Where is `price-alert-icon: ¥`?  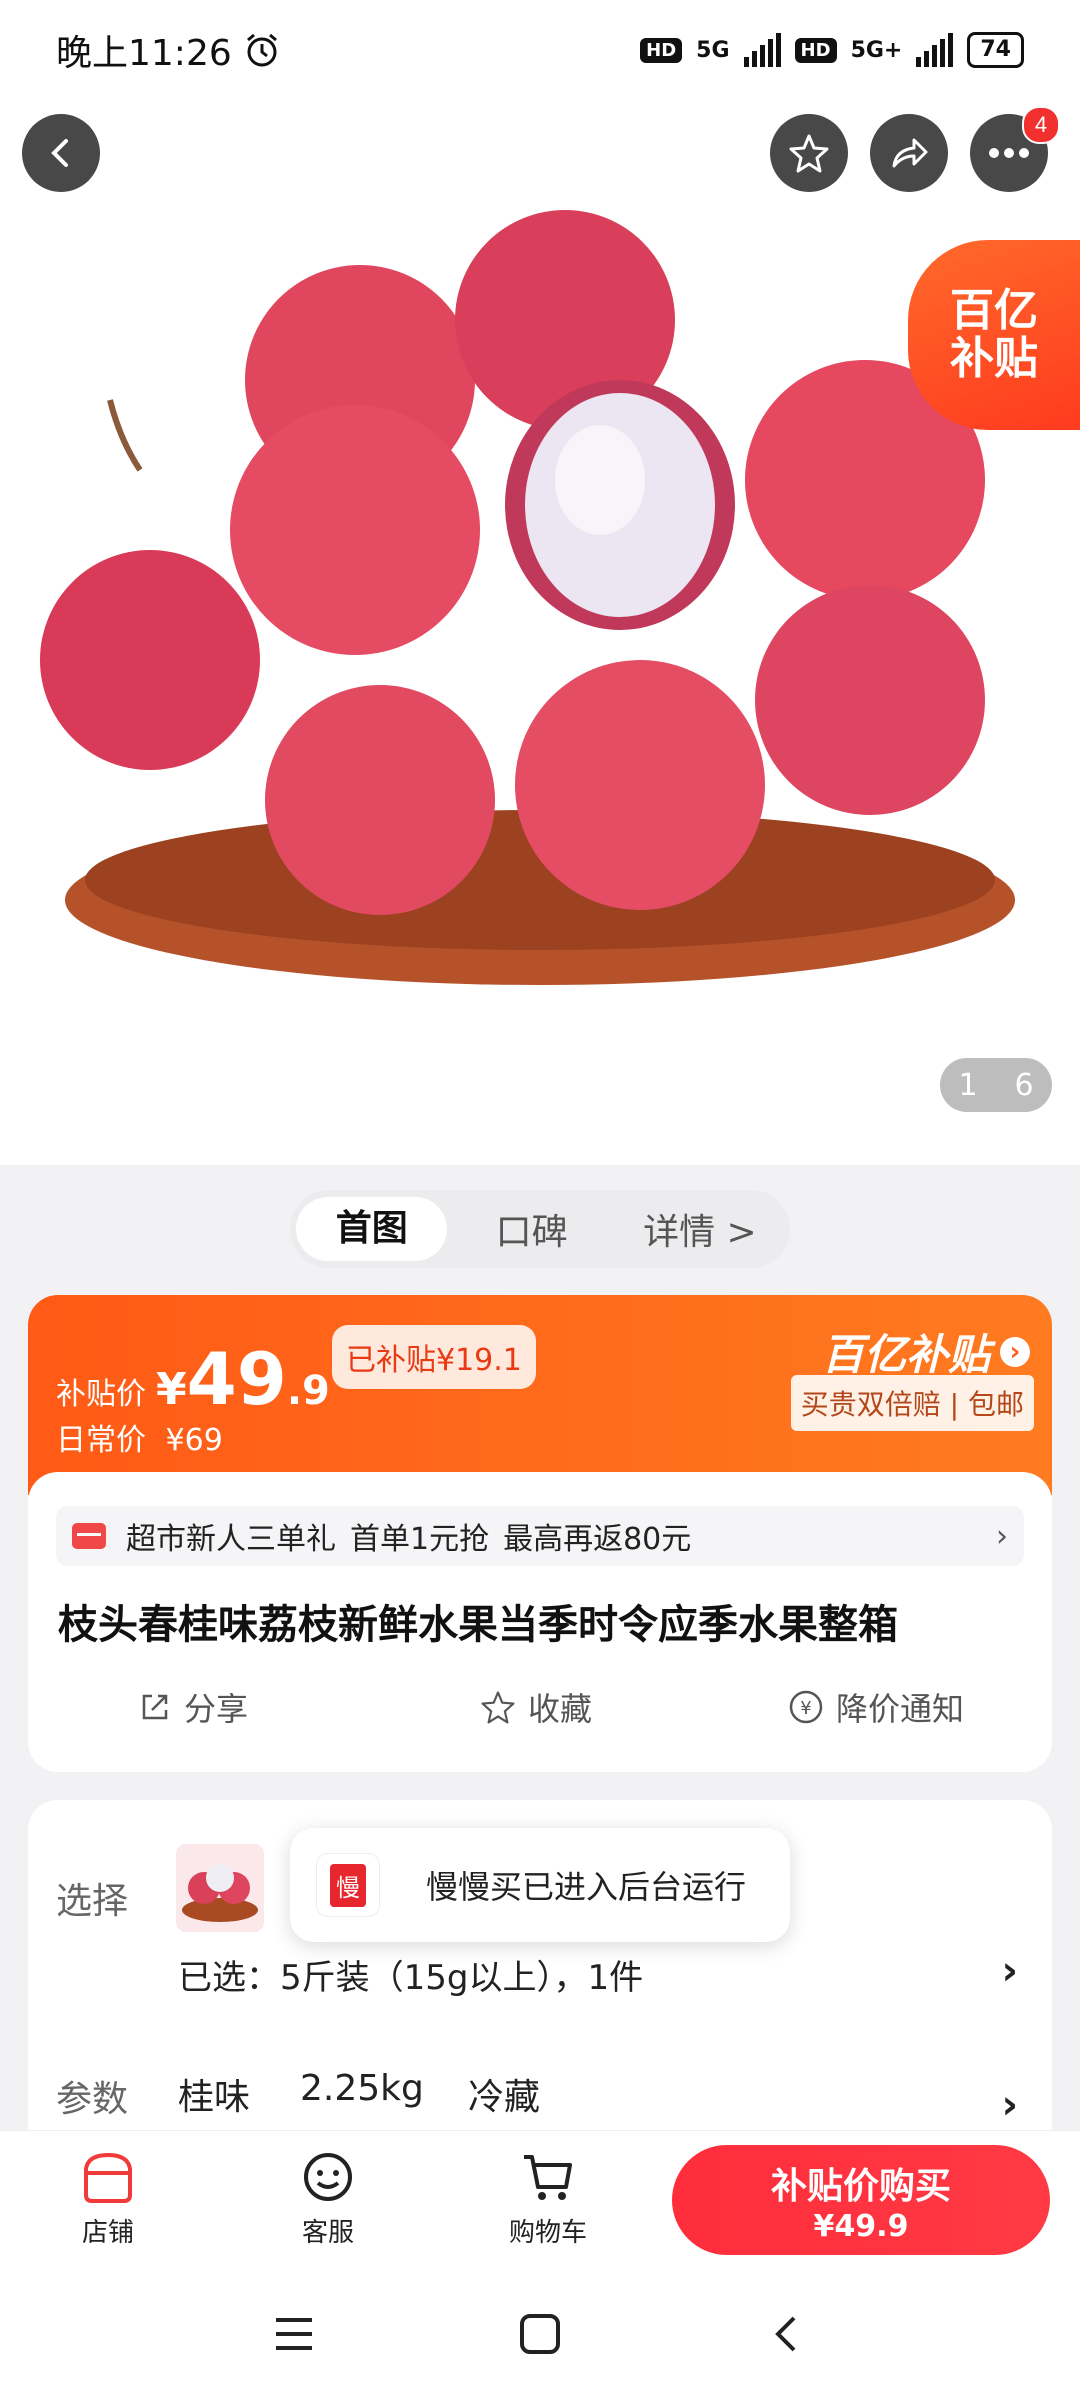 price-alert-icon: ¥ is located at coordinates (806, 1707).